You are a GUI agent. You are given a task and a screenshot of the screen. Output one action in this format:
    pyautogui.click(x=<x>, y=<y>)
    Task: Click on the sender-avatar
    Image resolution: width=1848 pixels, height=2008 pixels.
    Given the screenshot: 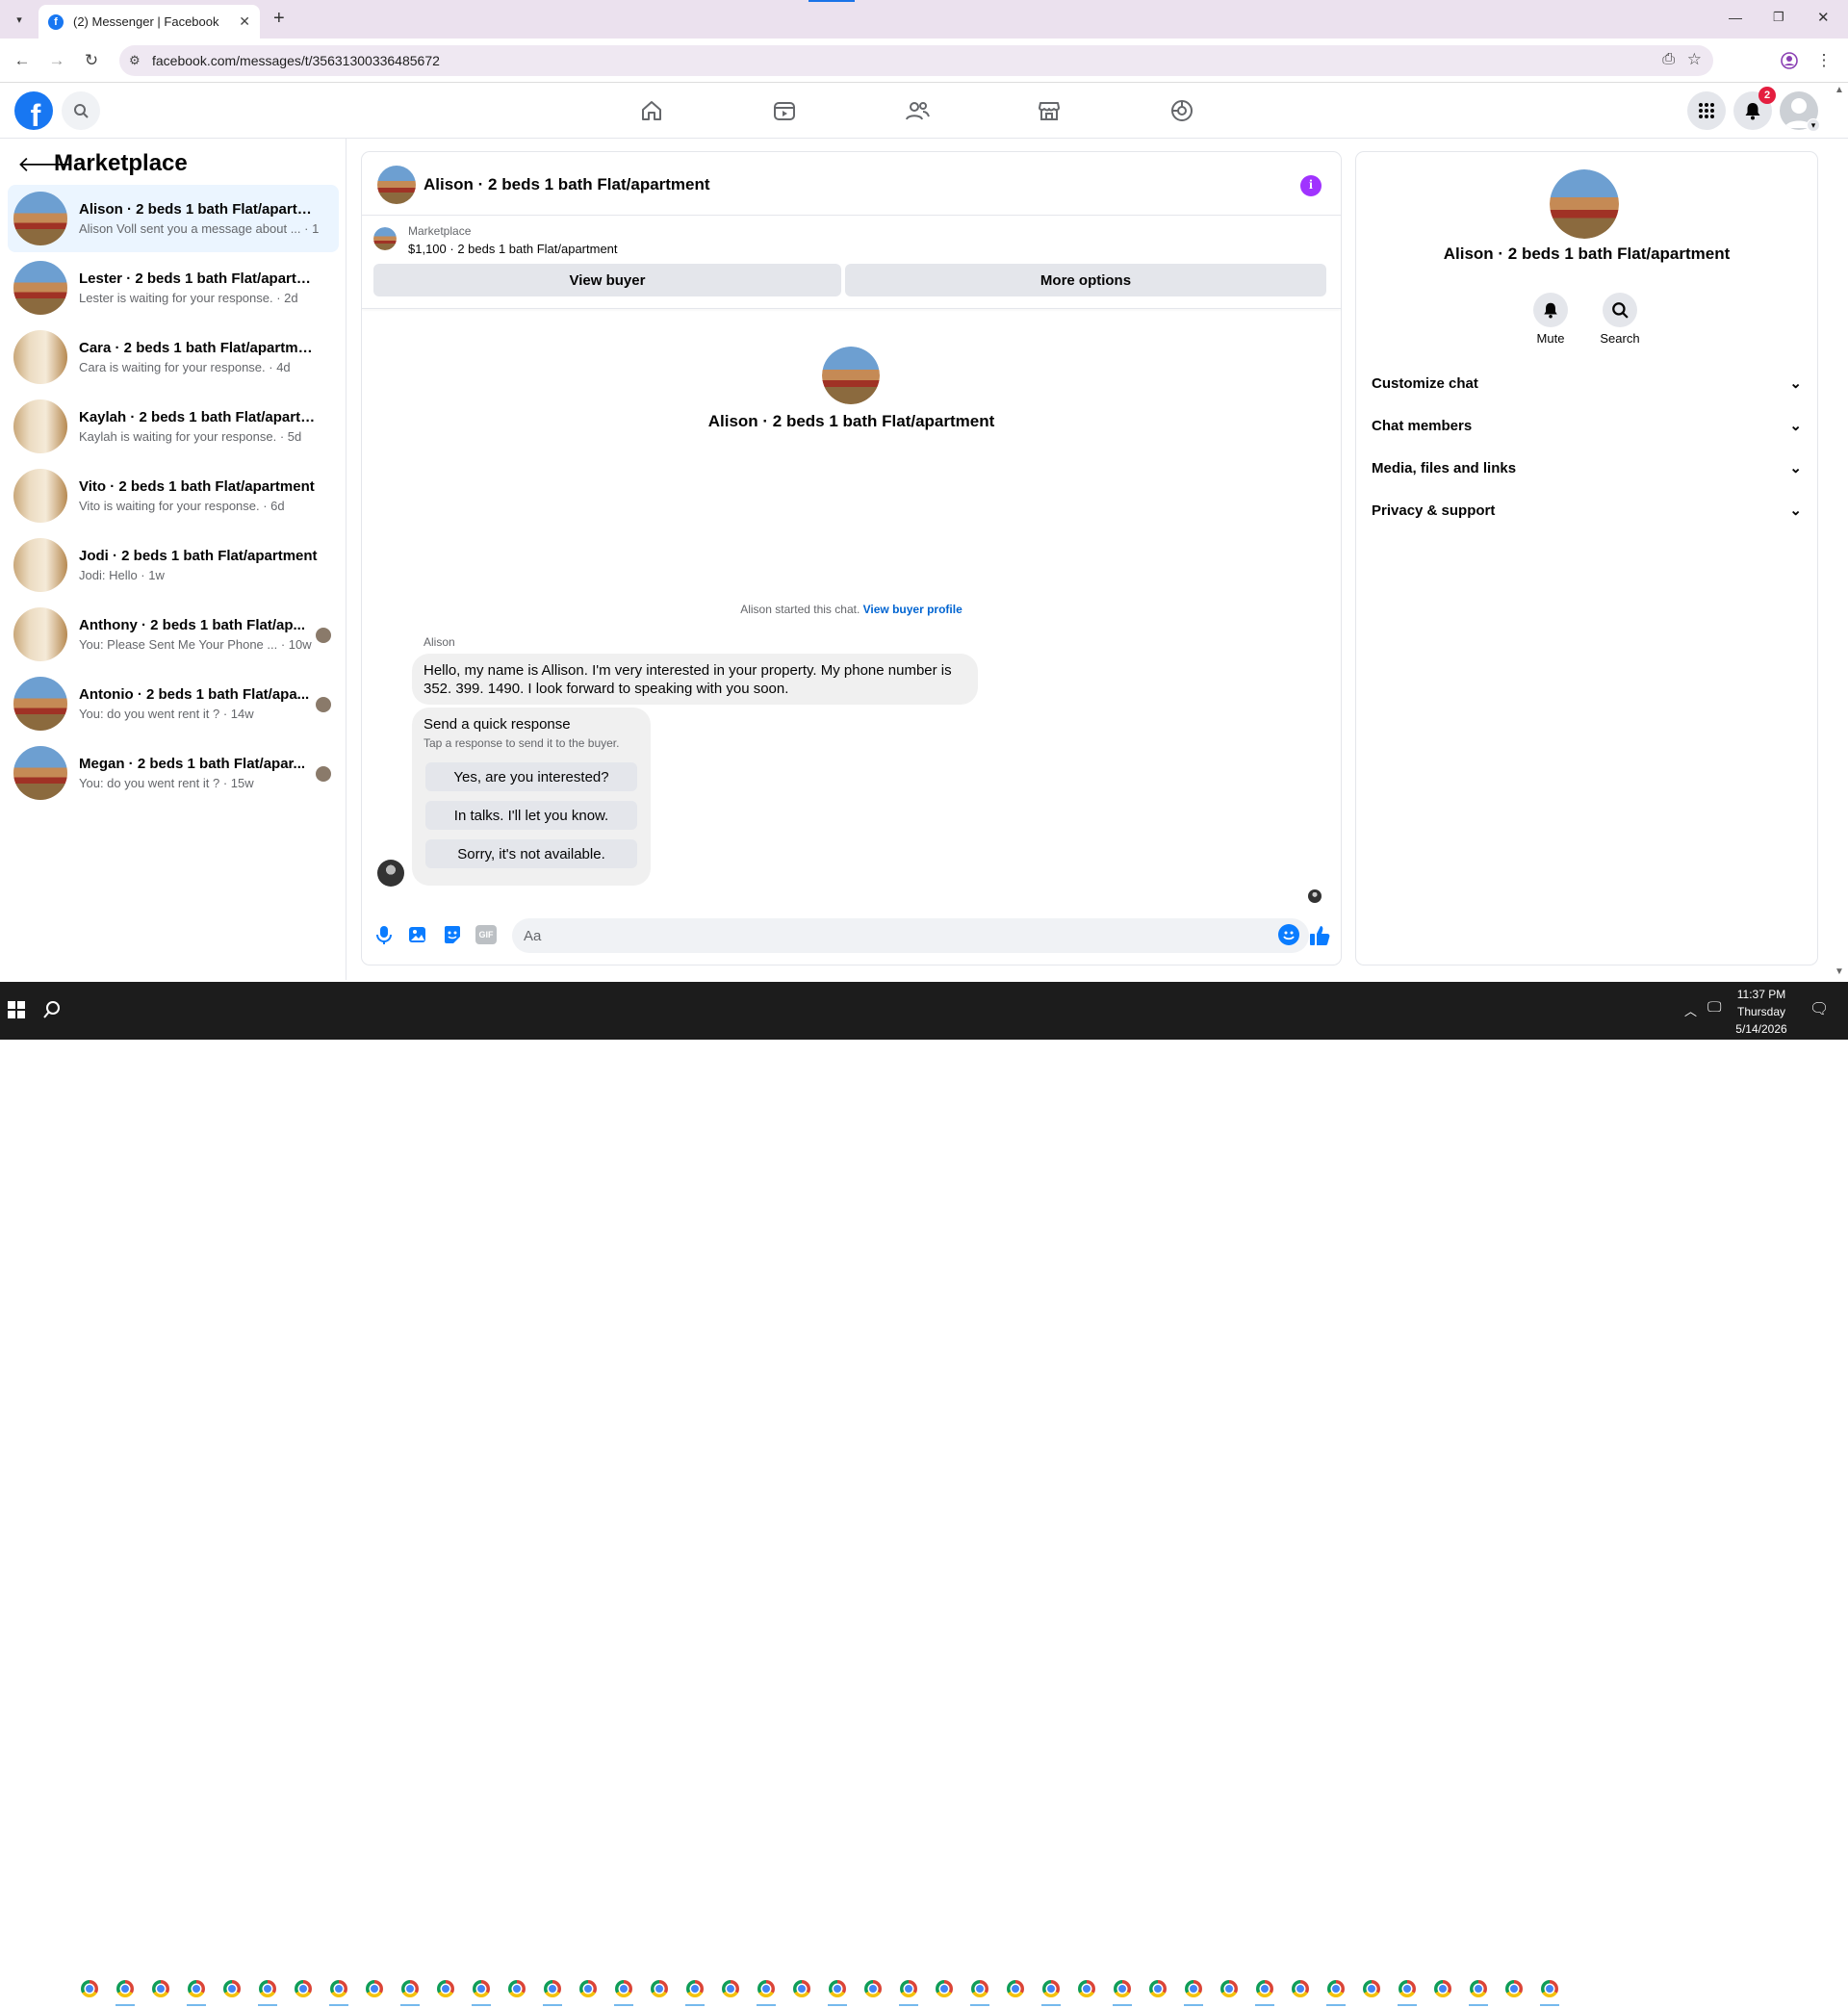 What is the action you would take?
    pyautogui.click(x=390, y=873)
    